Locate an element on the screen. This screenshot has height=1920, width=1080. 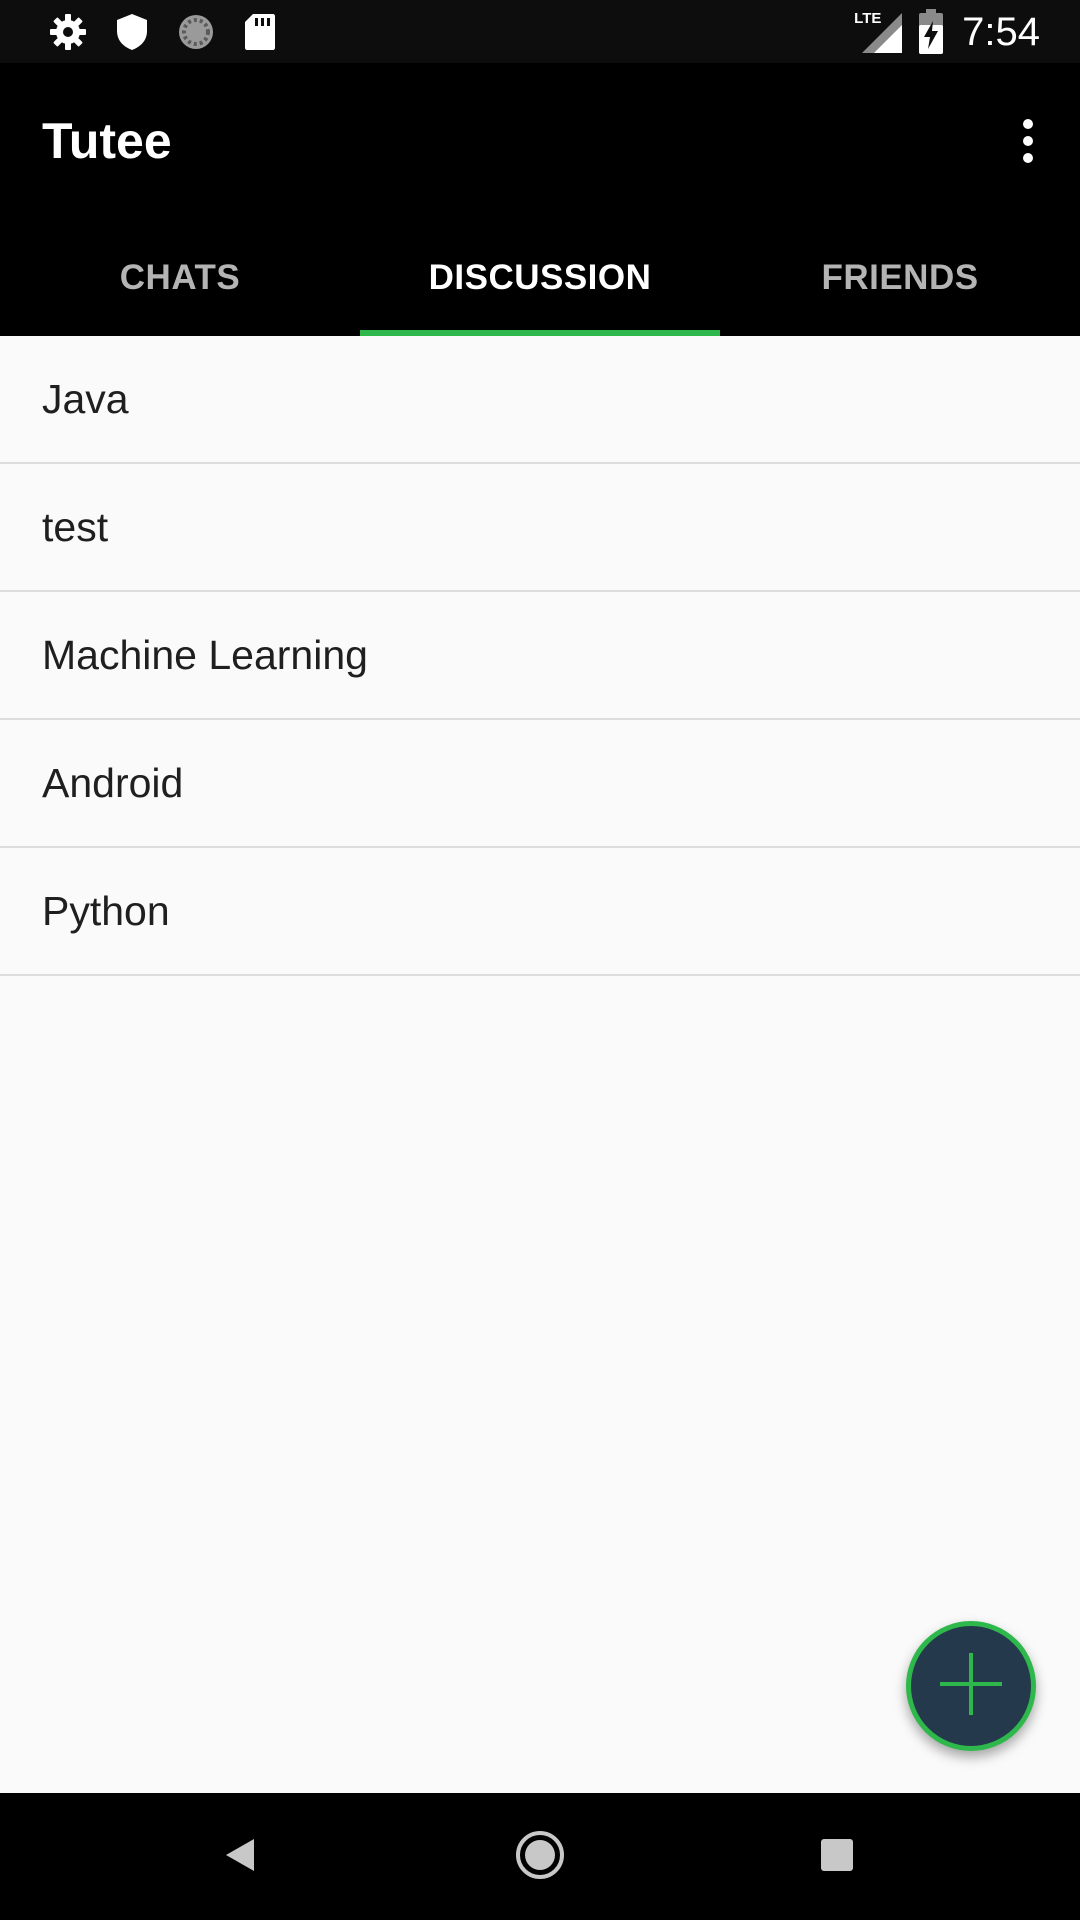
recents-button is located at coordinates (837, 1857).